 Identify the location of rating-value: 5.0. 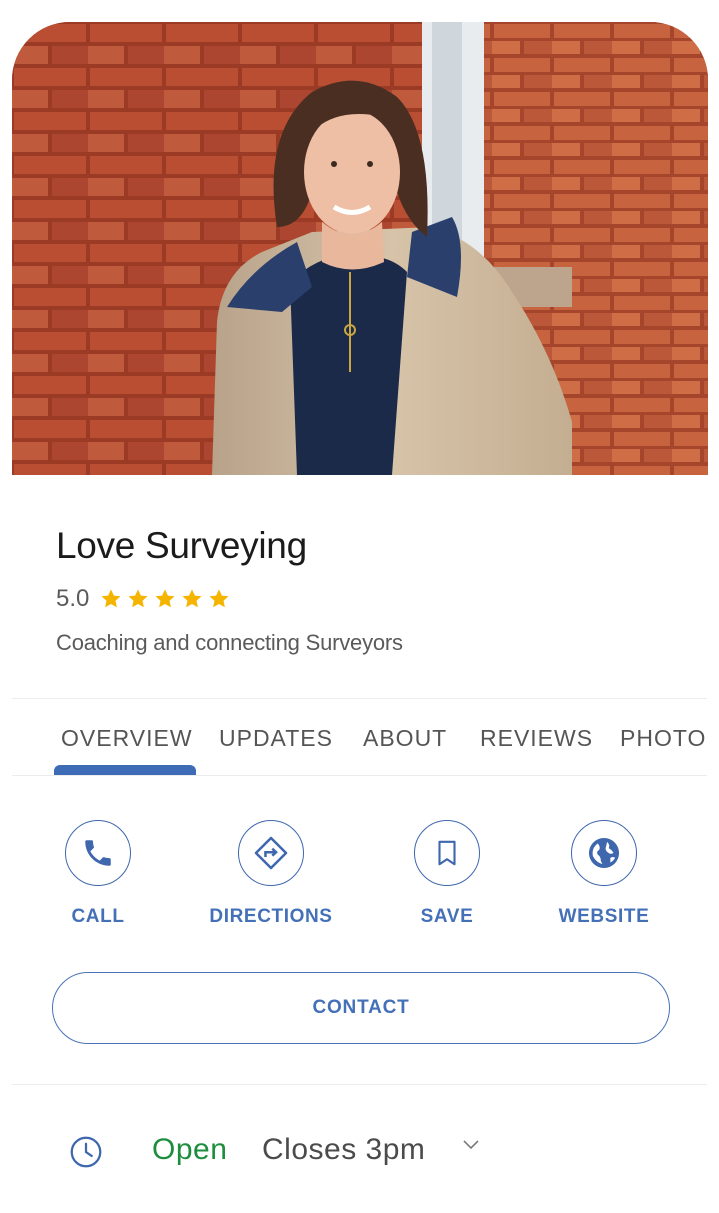
(73, 598).